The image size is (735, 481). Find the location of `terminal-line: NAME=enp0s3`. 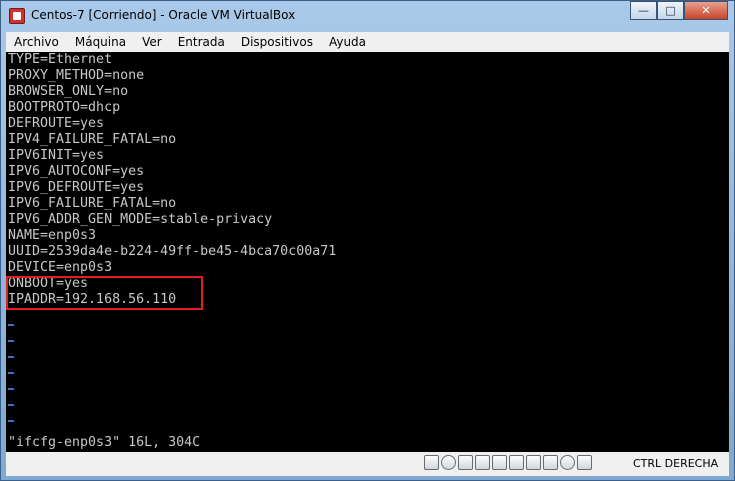

terminal-line: NAME=enp0s3 is located at coordinates (52, 235).